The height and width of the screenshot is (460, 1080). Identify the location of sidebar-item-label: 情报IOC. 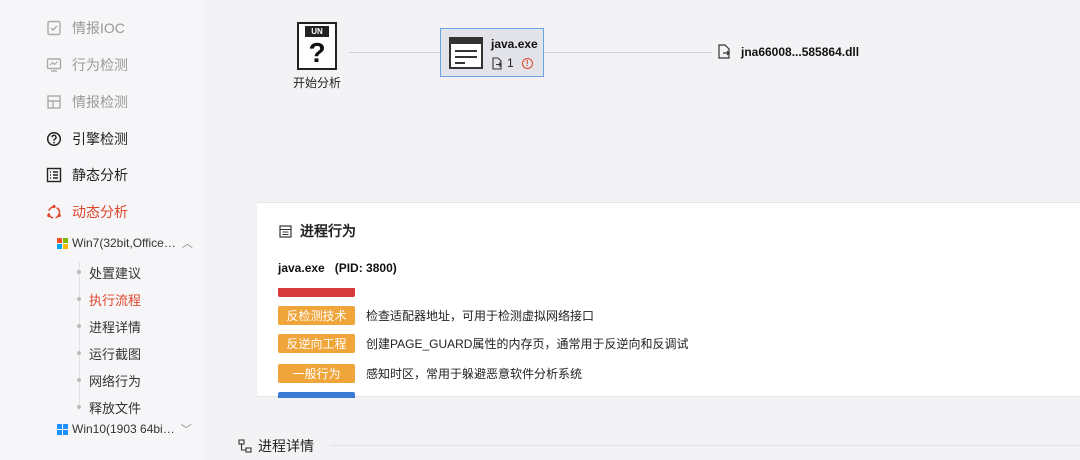
(98, 28).